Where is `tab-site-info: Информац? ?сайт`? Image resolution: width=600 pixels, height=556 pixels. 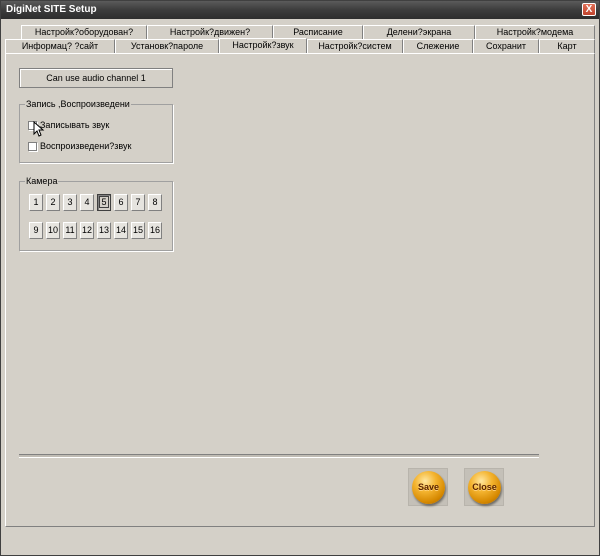
tab-site-info: Информац? ?сайт is located at coordinates (60, 46).